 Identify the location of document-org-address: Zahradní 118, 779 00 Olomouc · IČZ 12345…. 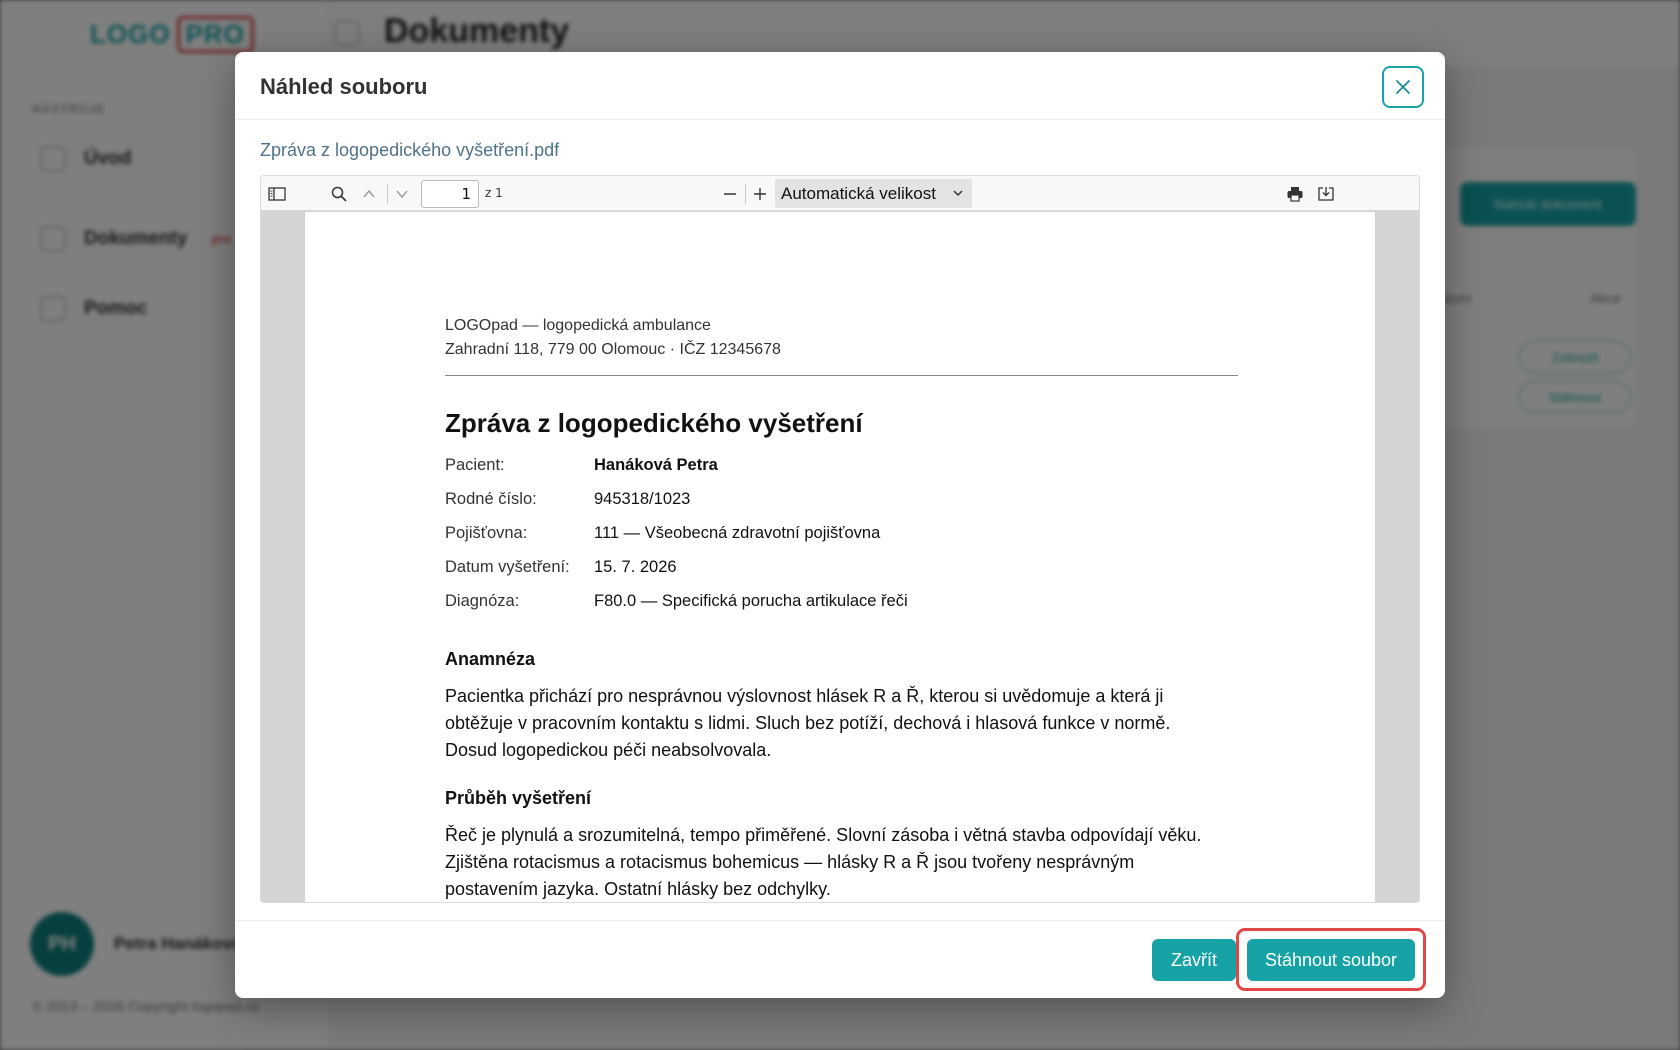
(613, 349).